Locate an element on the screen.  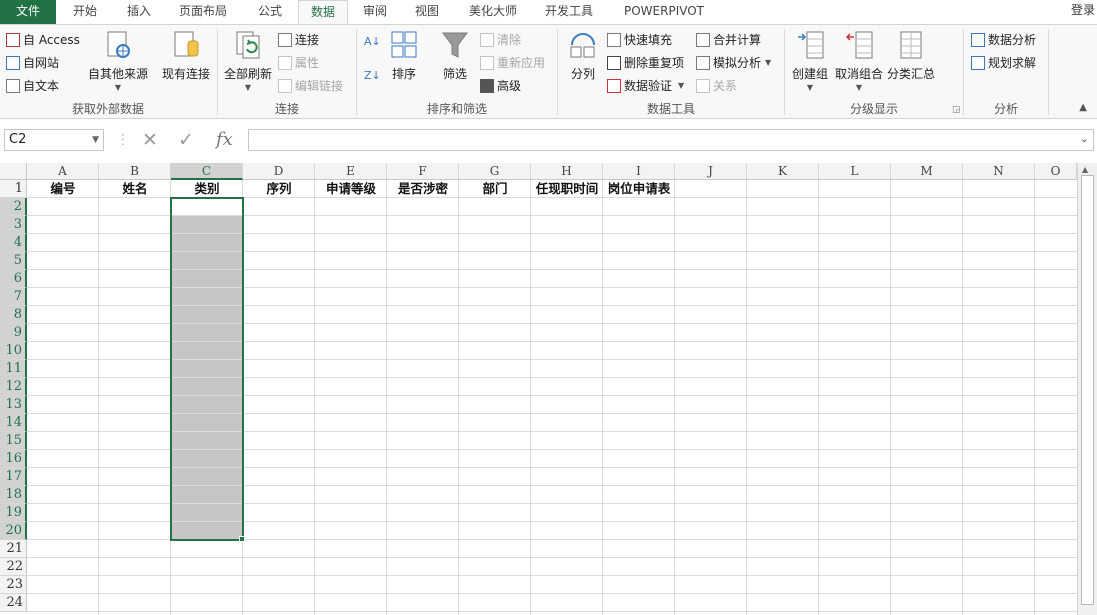
collapse-ribbon-icon: ▲ is located at coordinates (1083, 107).